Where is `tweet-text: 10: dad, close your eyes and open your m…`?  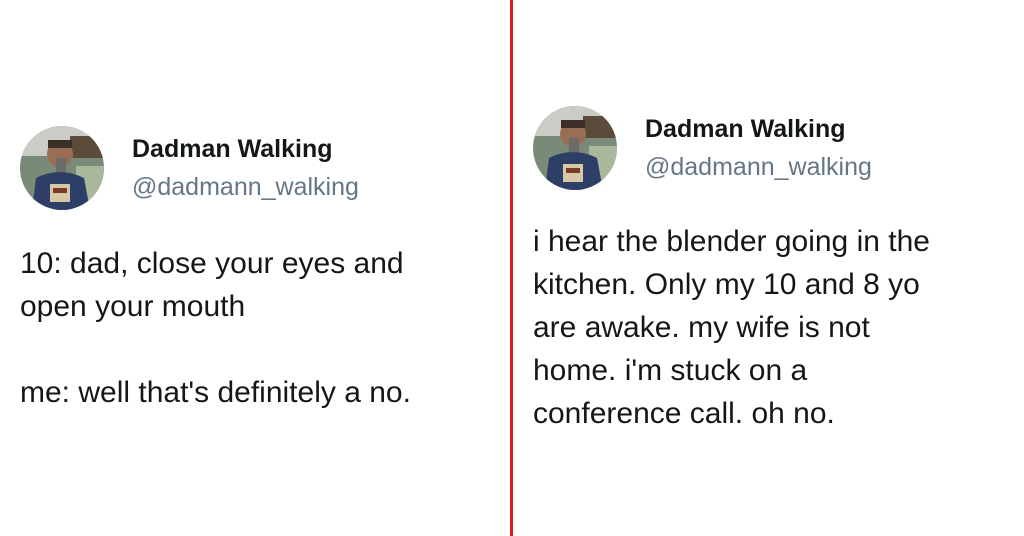 tweet-text: 10: dad, close your eyes and open your m… is located at coordinates (260, 285).